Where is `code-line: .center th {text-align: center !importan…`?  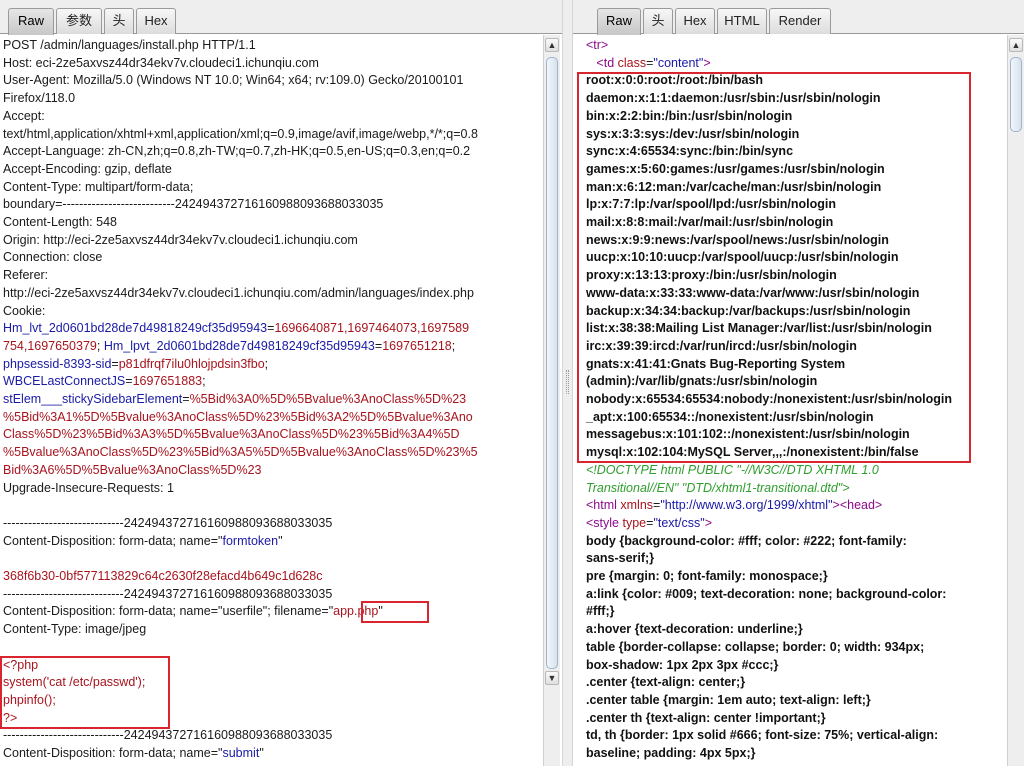
code-line: .center th {text-align: center !importan… is located at coordinates (706, 719).